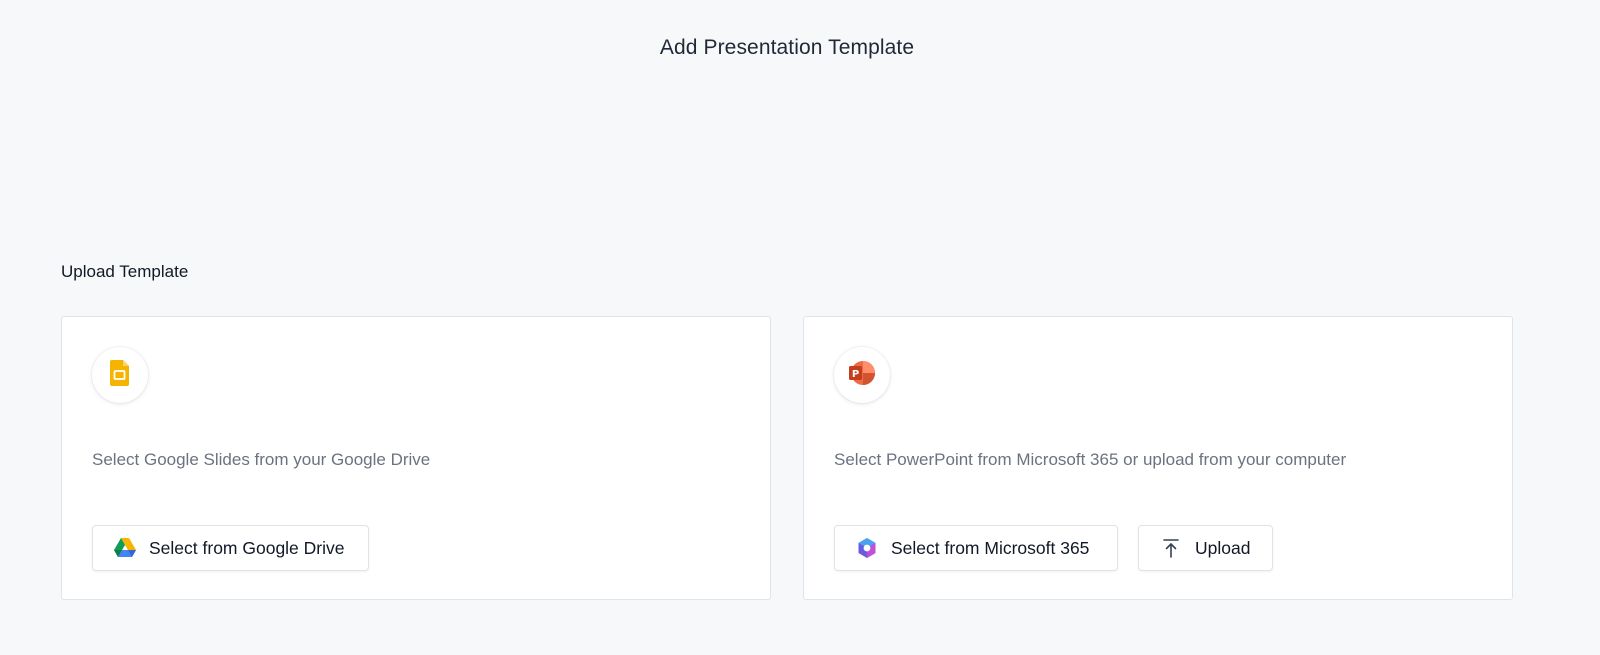 Image resolution: width=1600 pixels, height=655 pixels. What do you see at coordinates (1223, 547) in the screenshot?
I see `upload-label: Upload` at bounding box center [1223, 547].